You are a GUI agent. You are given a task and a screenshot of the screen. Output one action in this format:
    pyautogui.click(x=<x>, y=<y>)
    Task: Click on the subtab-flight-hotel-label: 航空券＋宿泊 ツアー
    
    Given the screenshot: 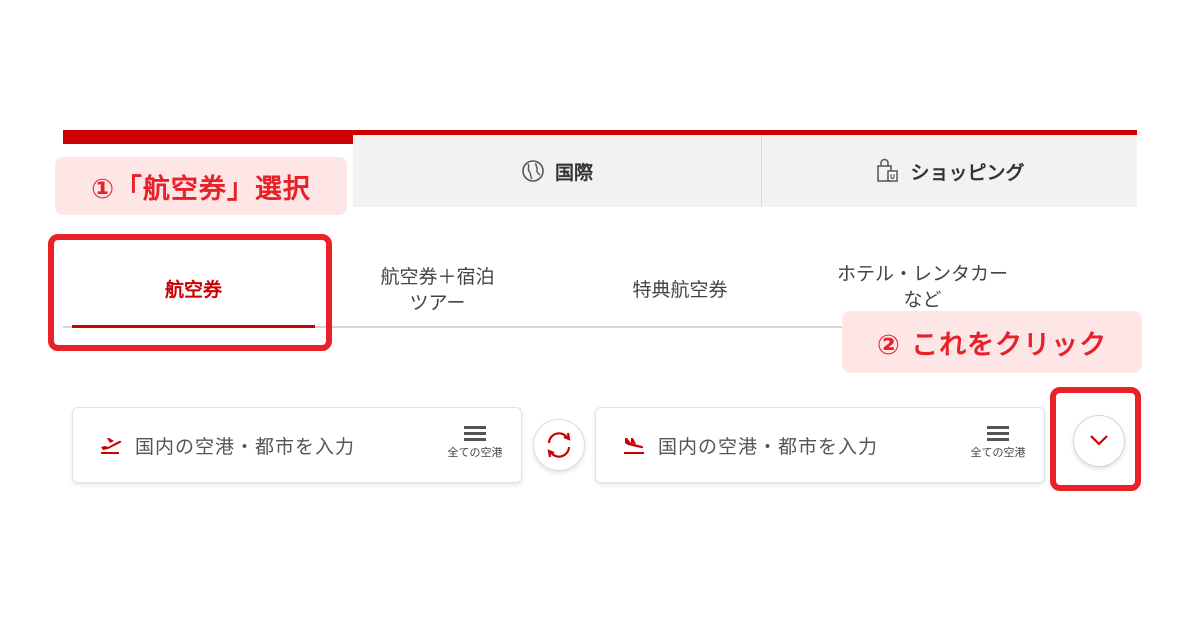 What is the action you would take?
    pyautogui.click(x=437, y=290)
    